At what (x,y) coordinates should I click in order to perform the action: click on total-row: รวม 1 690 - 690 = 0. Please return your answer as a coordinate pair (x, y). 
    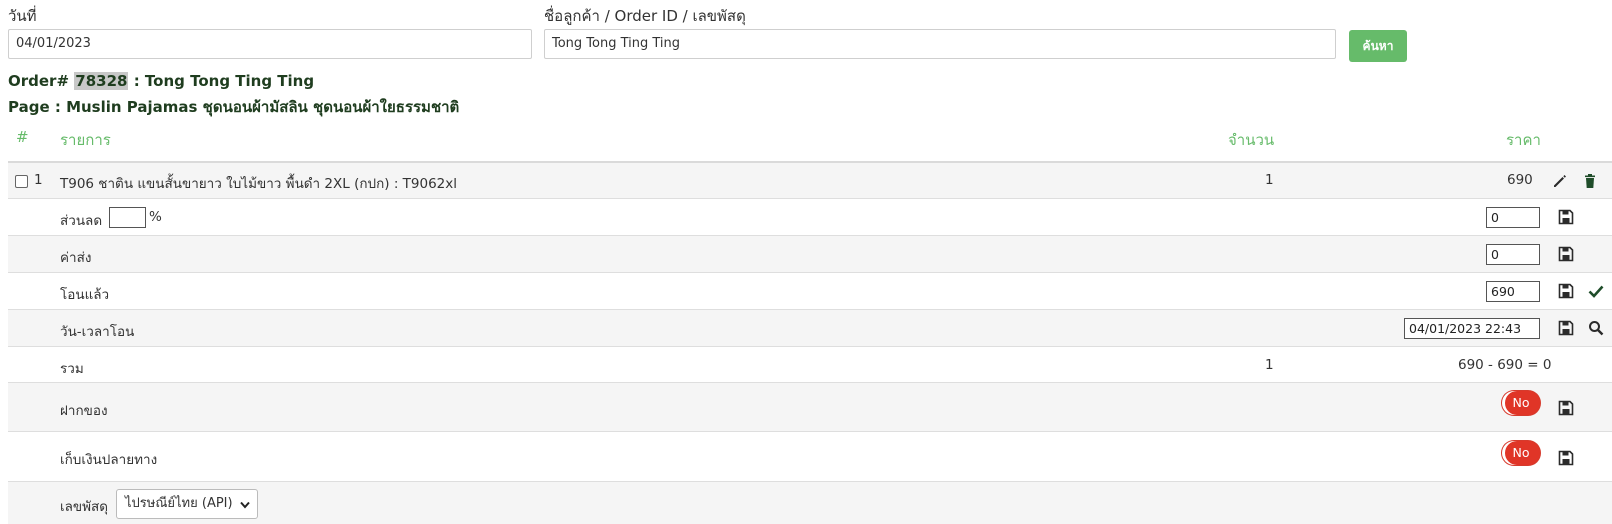
    Looking at the image, I should click on (810, 364).